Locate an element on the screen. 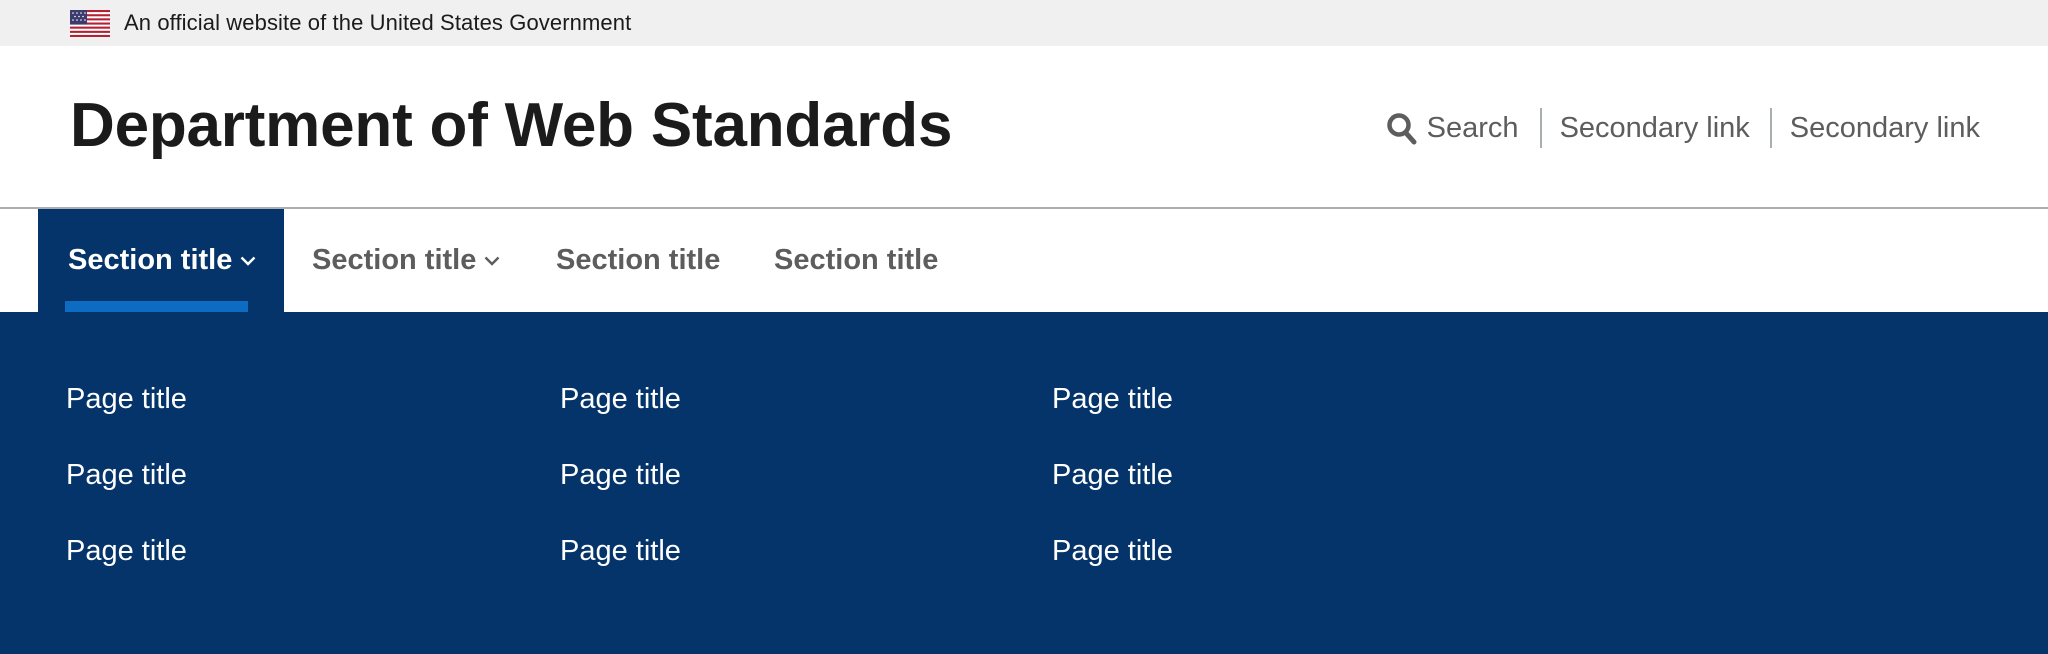  nav-section-4: Section title is located at coordinates (856, 260).